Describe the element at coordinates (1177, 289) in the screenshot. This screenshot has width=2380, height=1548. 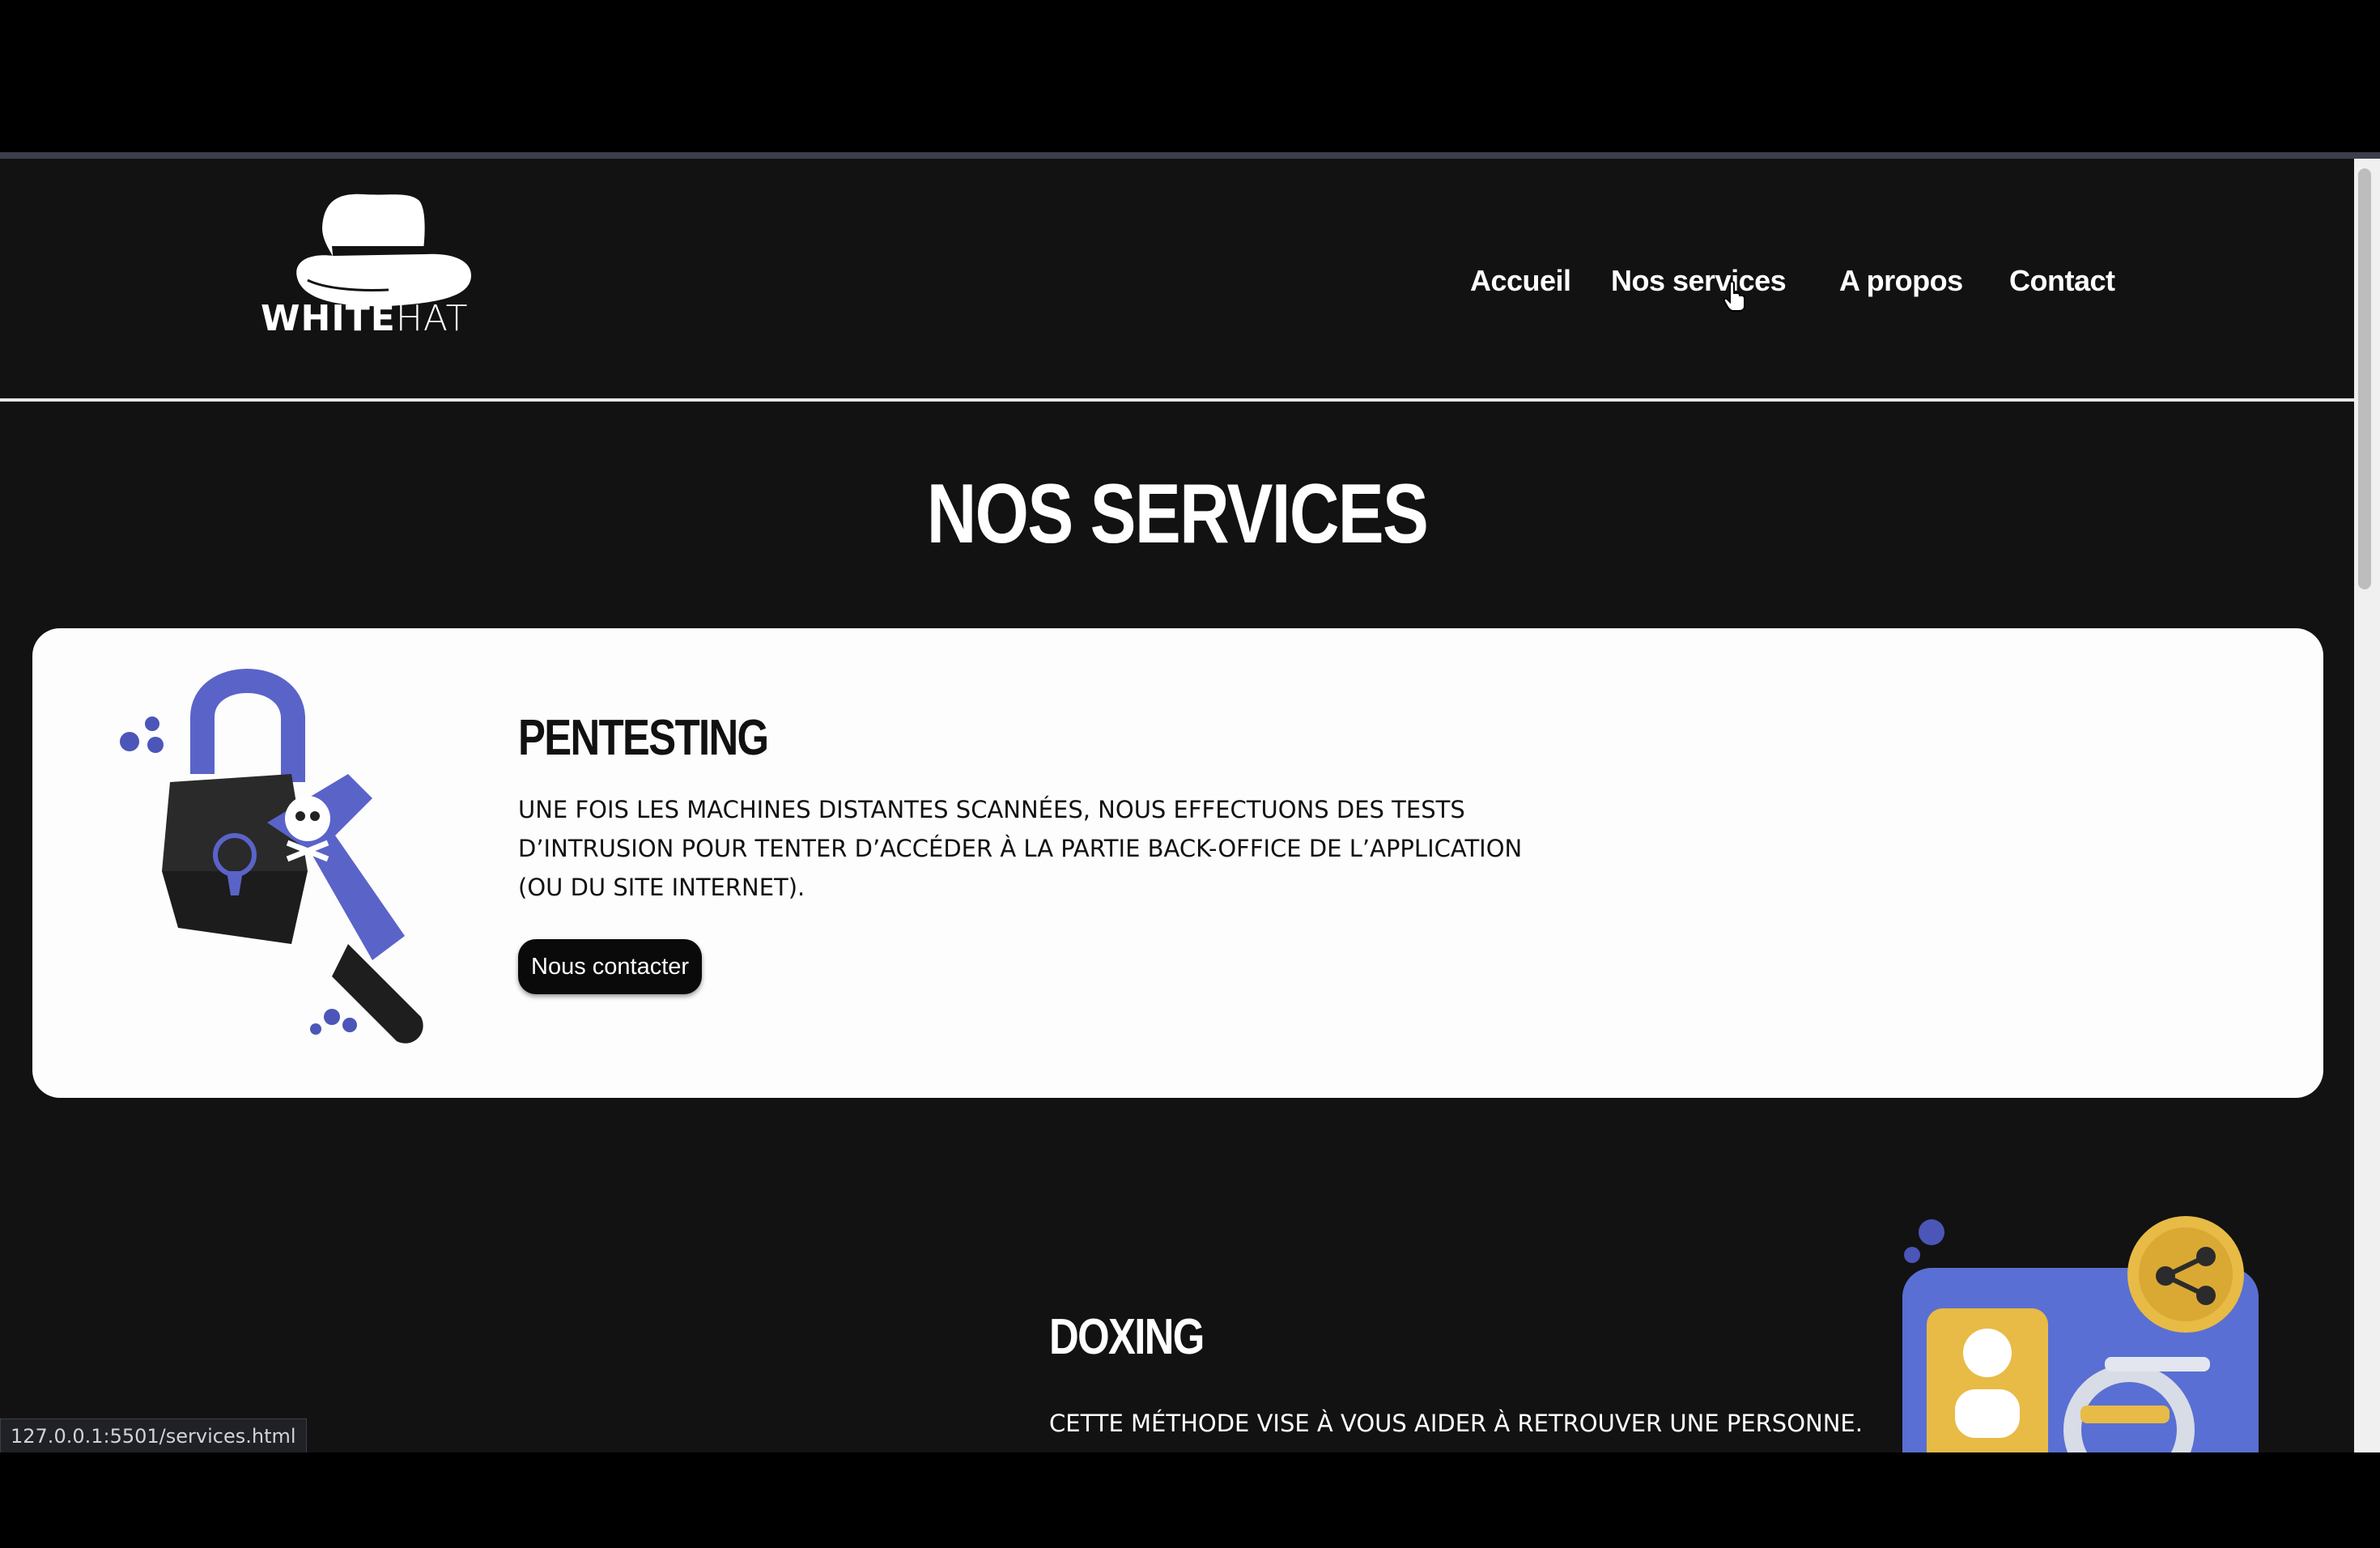
I see `main-nav: Accueil Nos services A propos Contact` at that location.